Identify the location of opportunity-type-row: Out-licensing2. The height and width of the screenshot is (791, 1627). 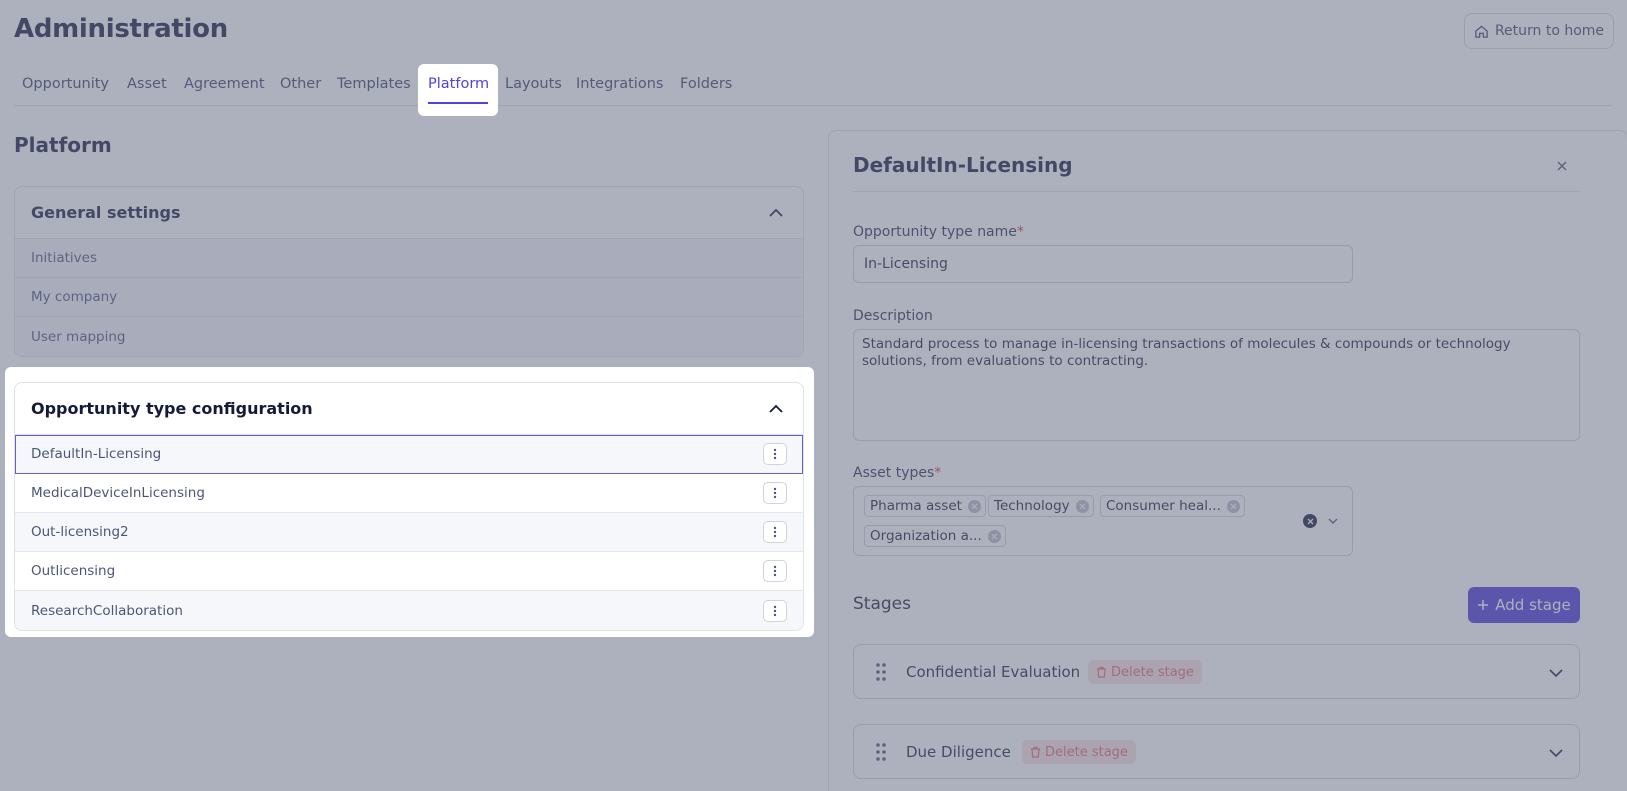
(409, 532).